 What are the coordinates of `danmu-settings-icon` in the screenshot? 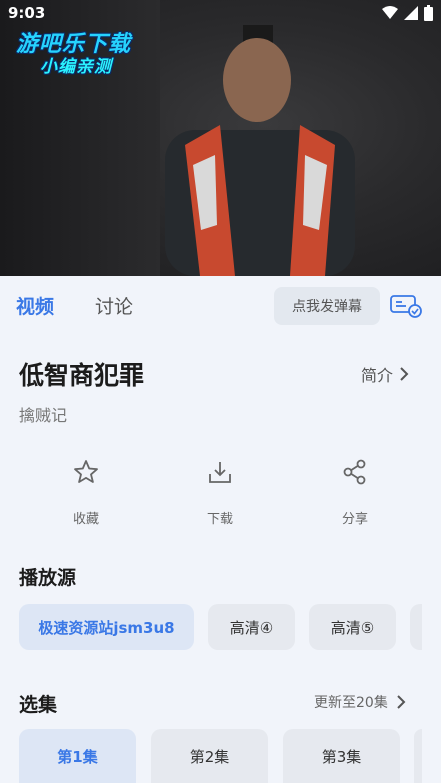 It's located at (406, 306).